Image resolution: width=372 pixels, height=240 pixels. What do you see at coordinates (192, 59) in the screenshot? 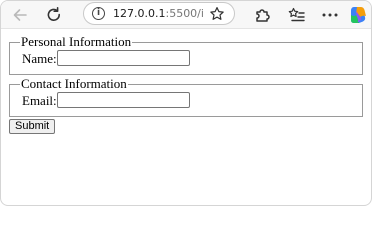
I see `name-row: Name:` at bounding box center [192, 59].